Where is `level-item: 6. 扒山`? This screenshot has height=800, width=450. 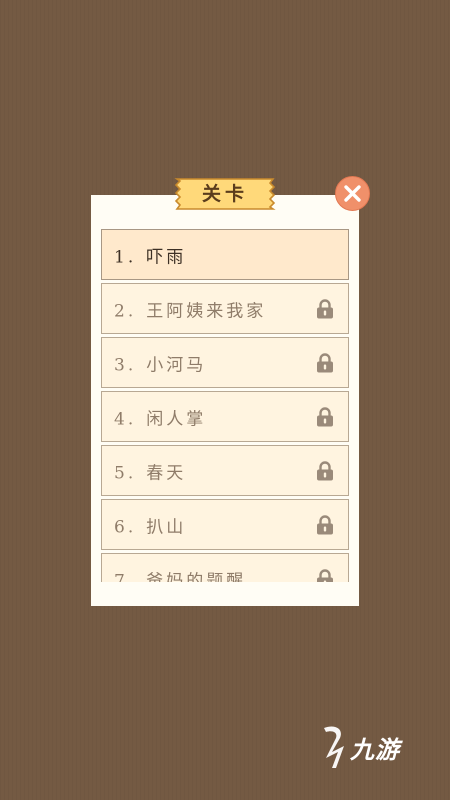
level-item: 6. 扒山 is located at coordinates (225, 524).